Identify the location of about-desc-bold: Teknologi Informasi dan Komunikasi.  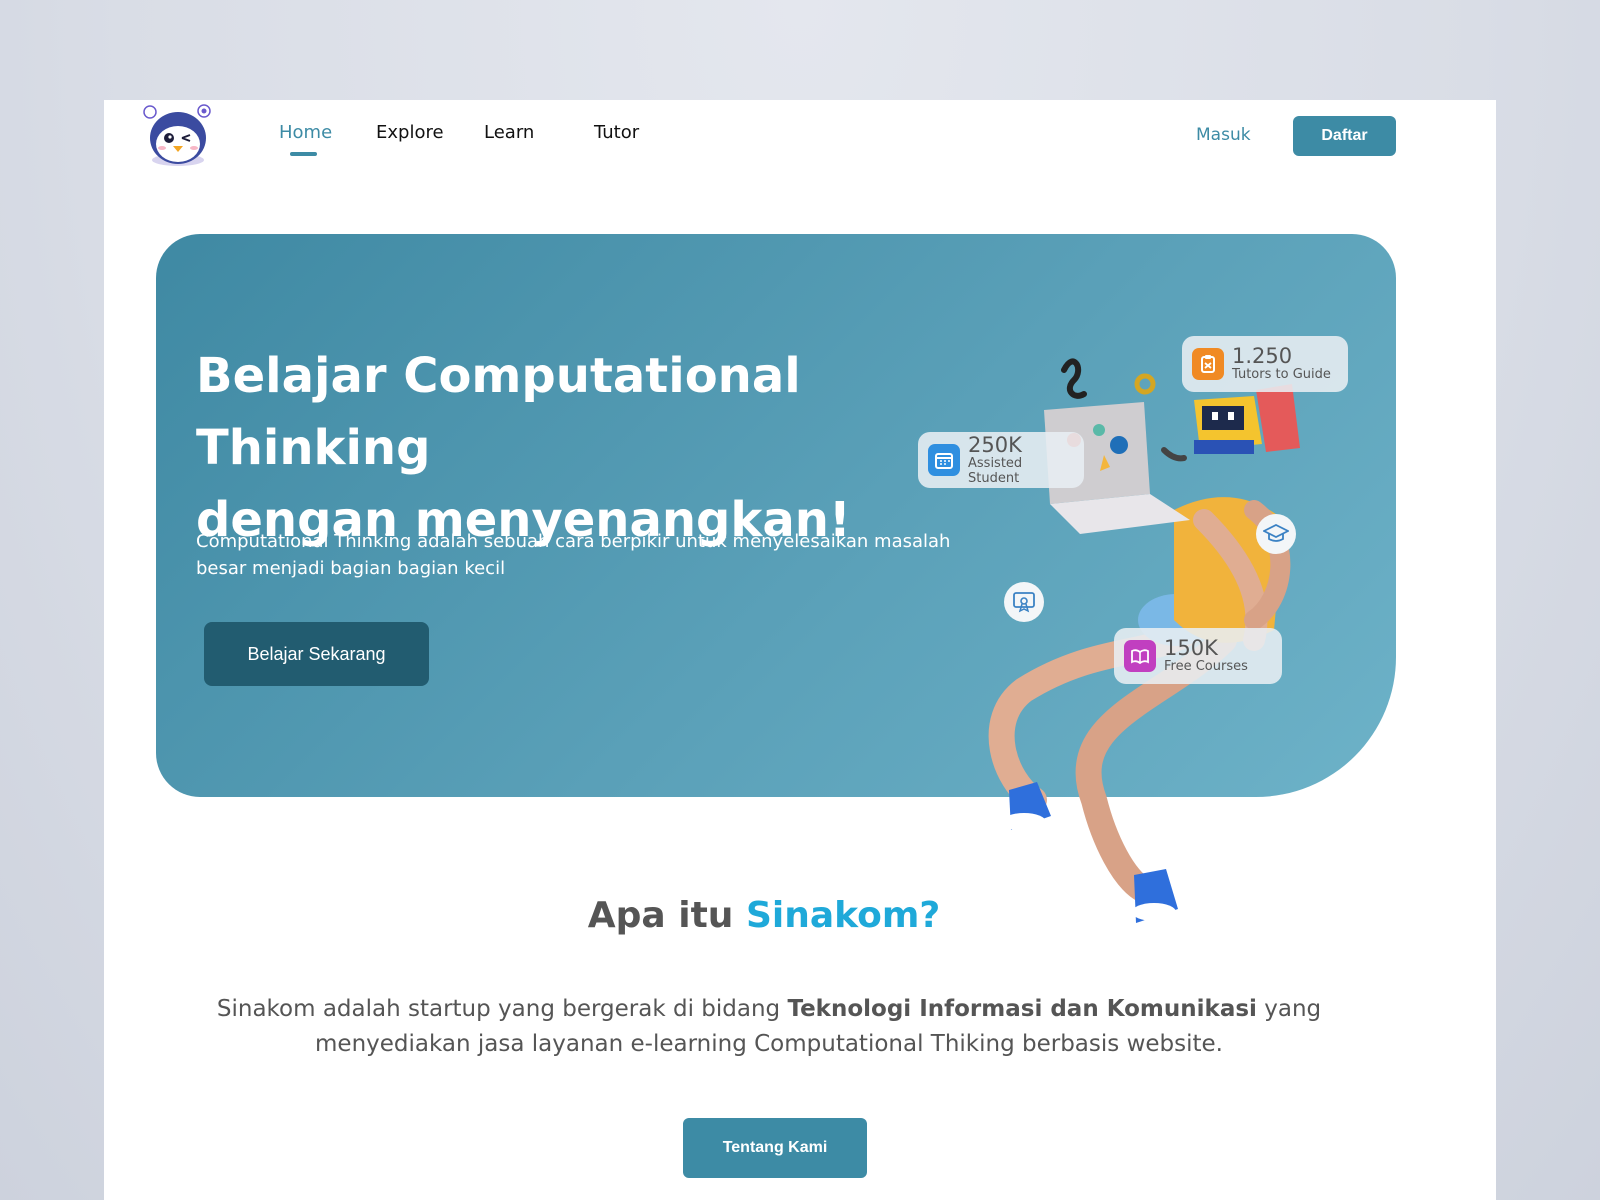
(1022, 1009).